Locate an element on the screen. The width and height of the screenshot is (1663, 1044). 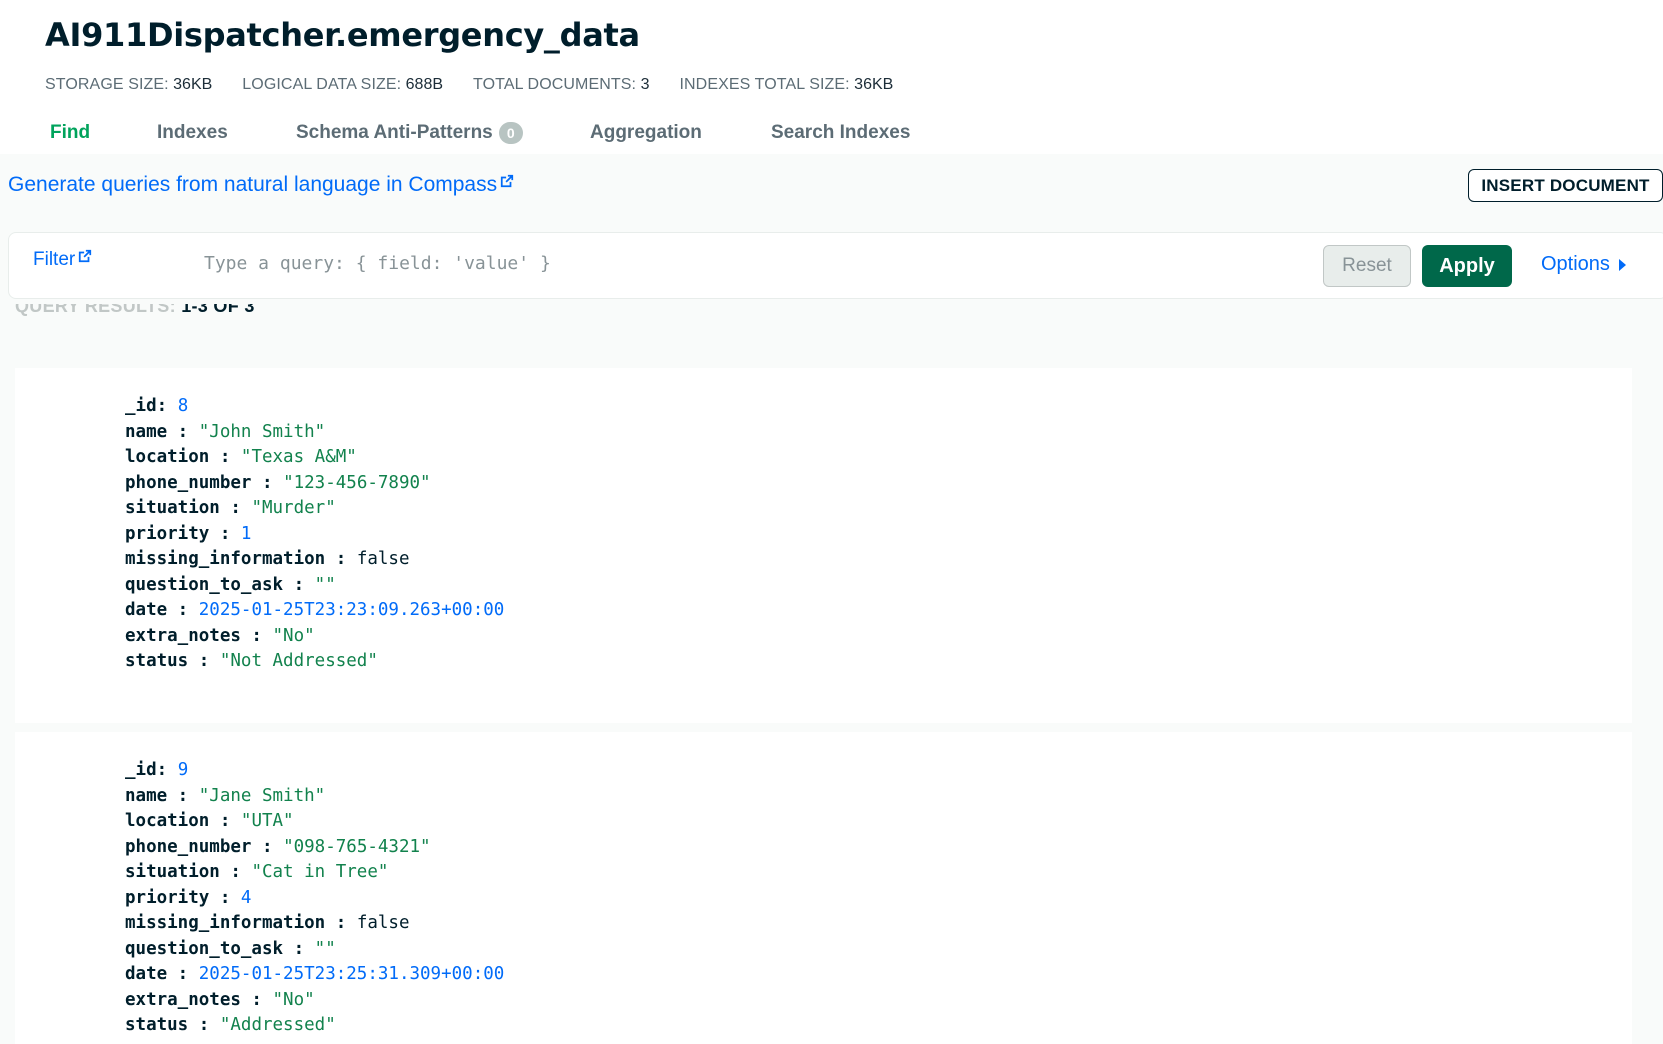
field-value: "UTA" is located at coordinates (267, 821).